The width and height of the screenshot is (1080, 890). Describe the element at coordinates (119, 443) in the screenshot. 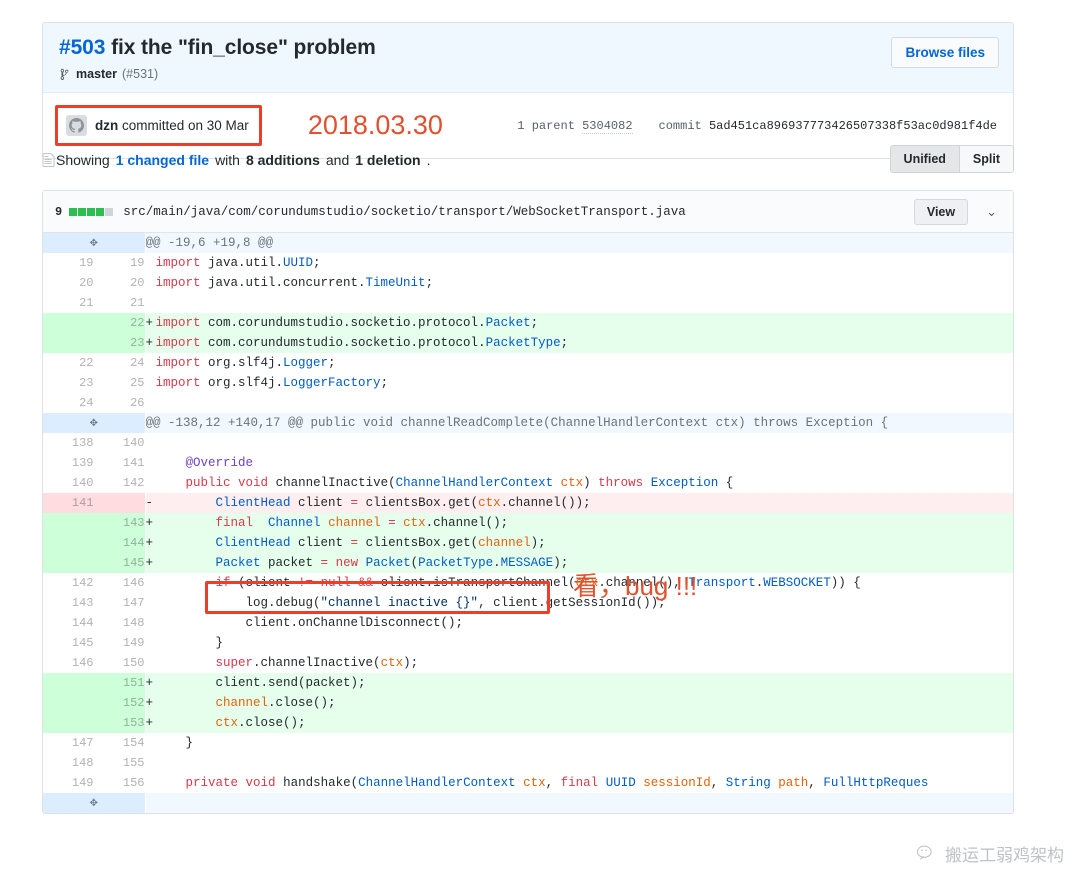

I see `diff-new-line-number: 140` at that location.